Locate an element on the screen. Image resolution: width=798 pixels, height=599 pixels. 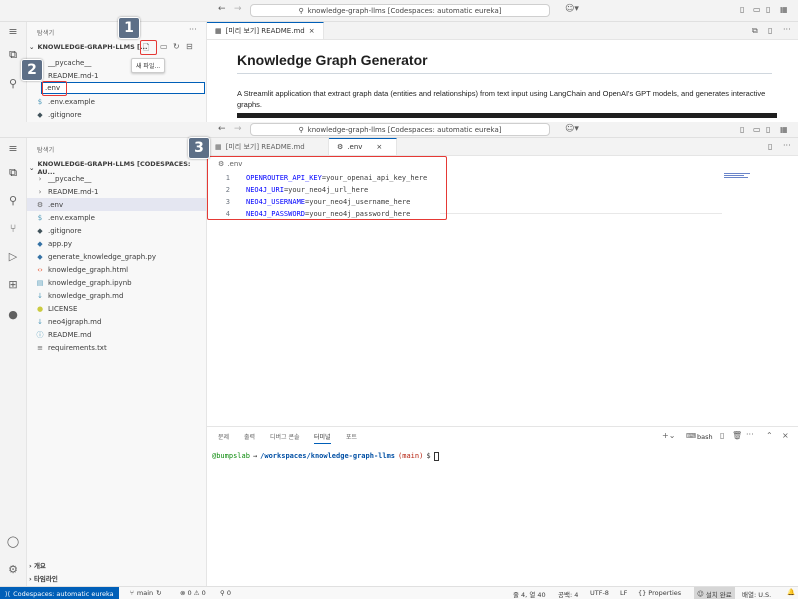
tree-item-label: generate_knowledge_graph.py is located at coordinates (102, 256).